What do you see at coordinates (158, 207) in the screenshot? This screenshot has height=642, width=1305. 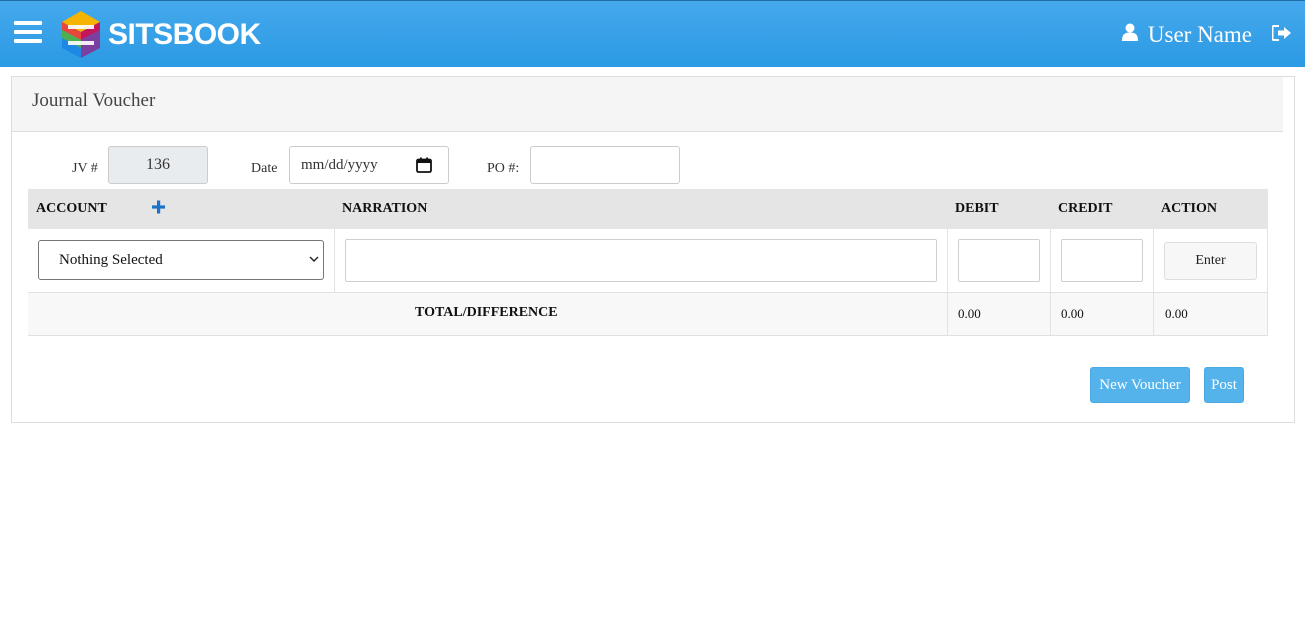 I see `add-account-plus-icon` at bounding box center [158, 207].